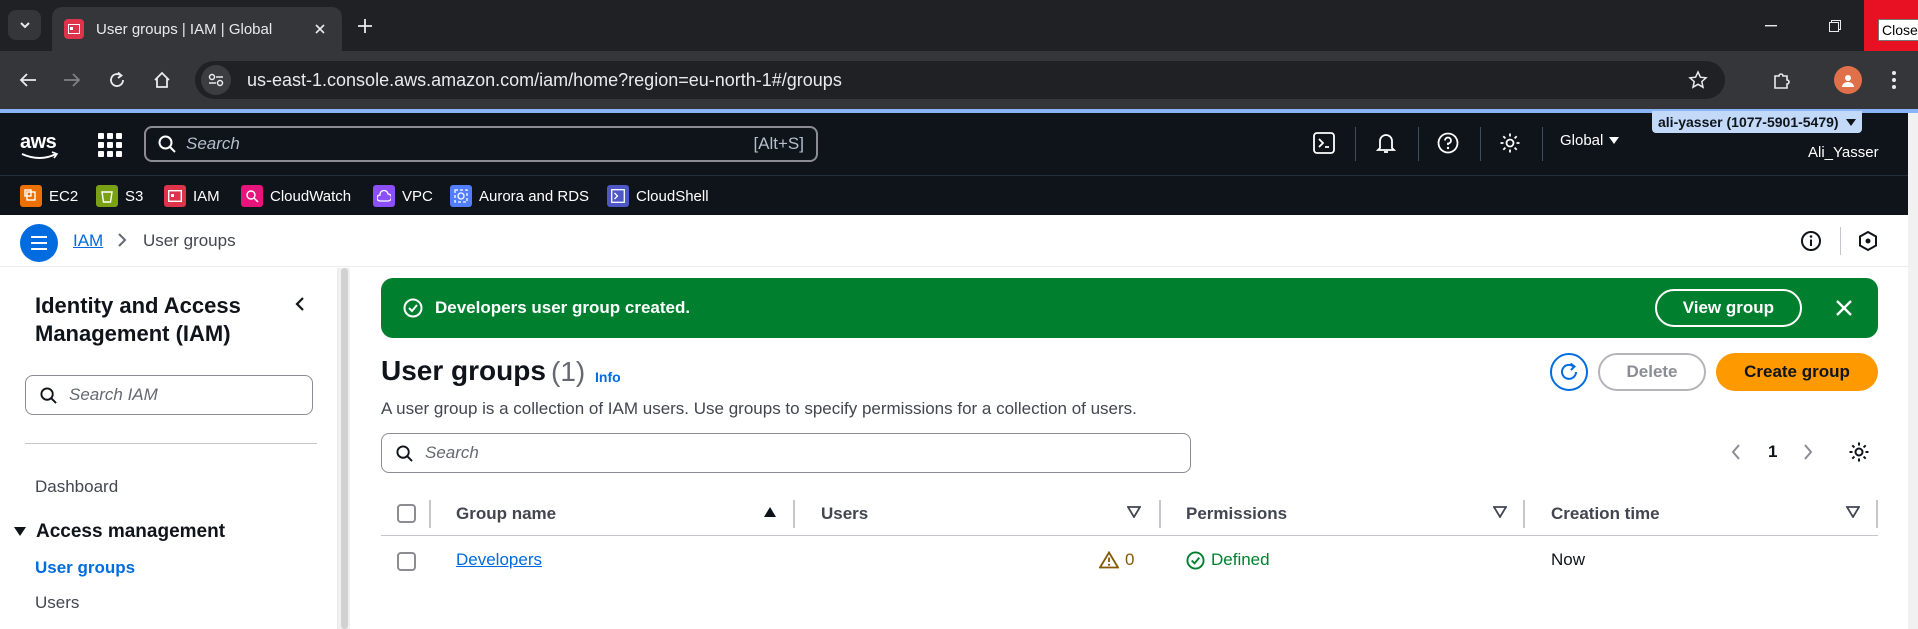 Image resolution: width=1918 pixels, height=629 pixels. What do you see at coordinates (1614, 140) in the screenshot?
I see `caret-down-icon` at bounding box center [1614, 140].